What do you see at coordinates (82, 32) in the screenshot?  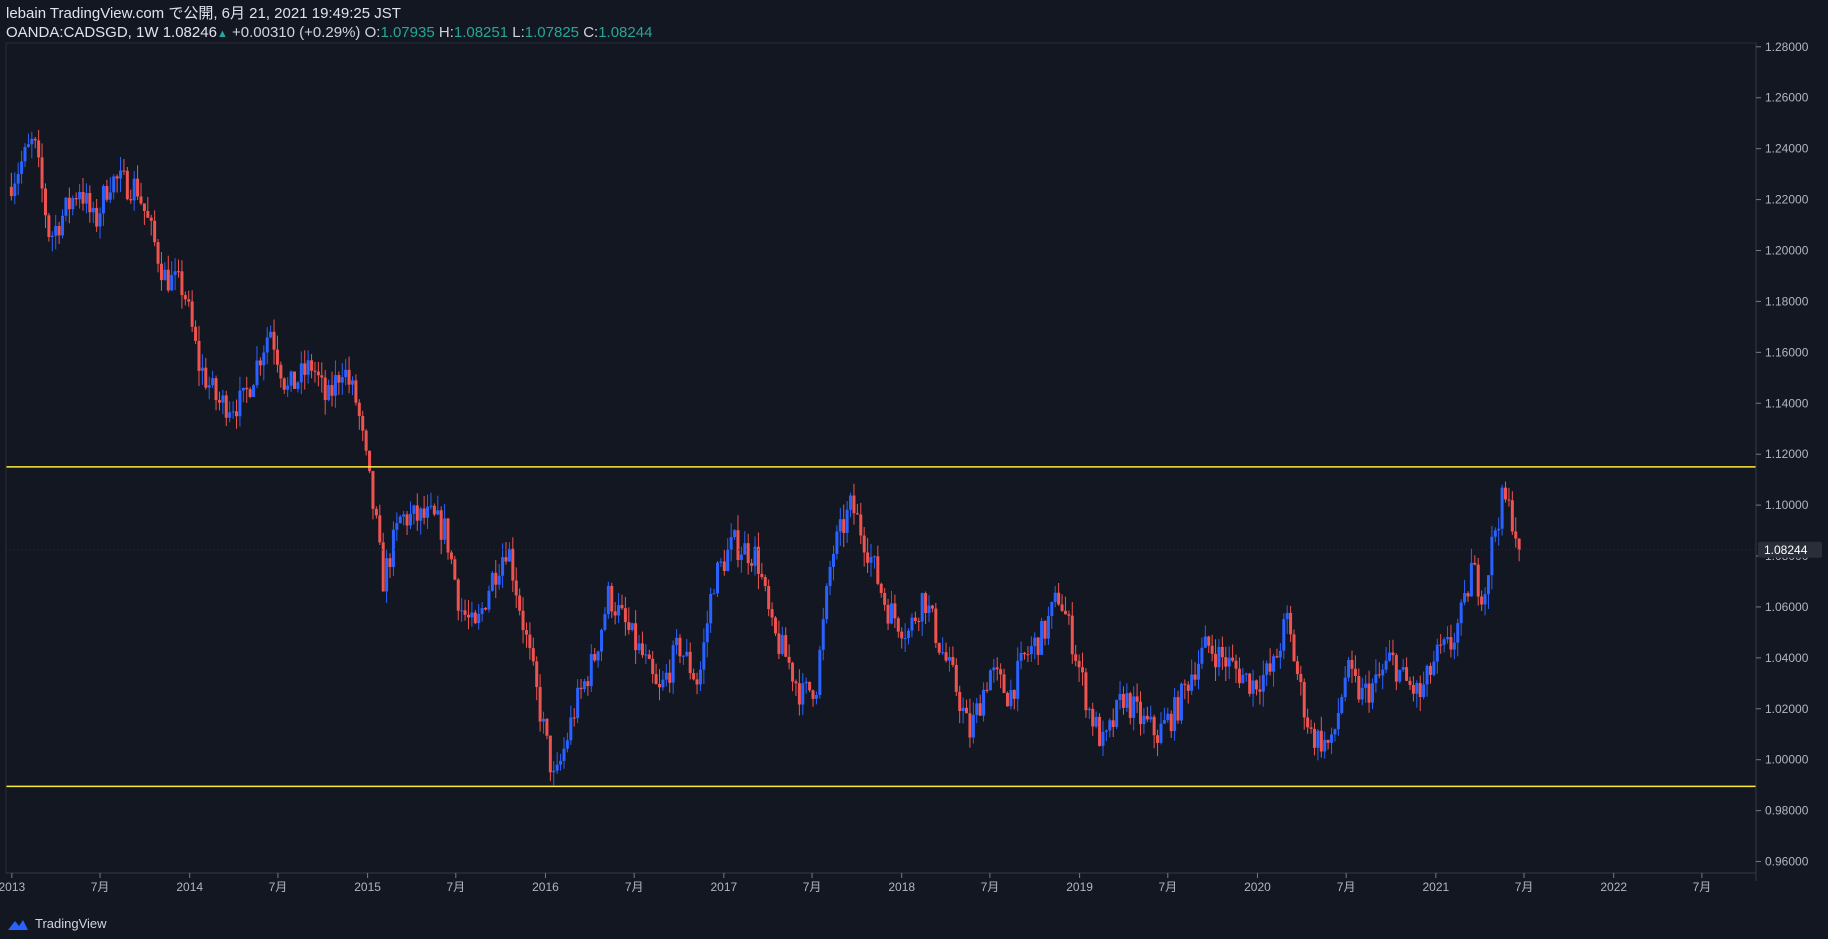 I see `symbol-name: OANDA:CADSGD, 1W` at bounding box center [82, 32].